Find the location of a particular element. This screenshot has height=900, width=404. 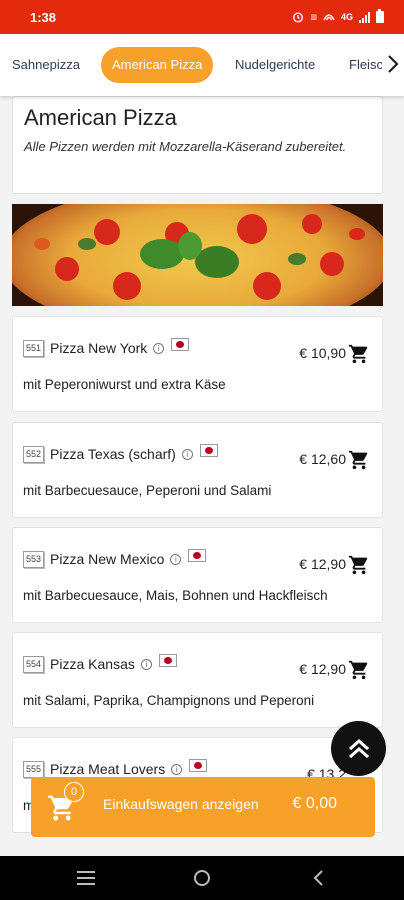

item-description: mit Peperoniwurst und extra Käse is located at coordinates (124, 384).